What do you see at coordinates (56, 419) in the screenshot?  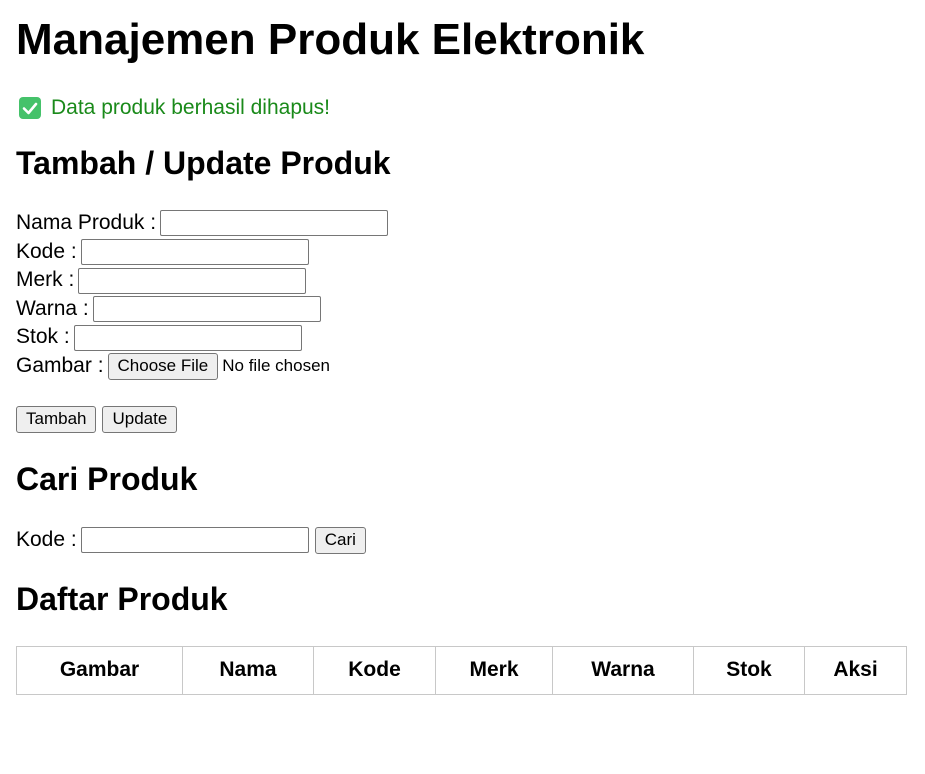 I see `add-button: Tambah` at bounding box center [56, 419].